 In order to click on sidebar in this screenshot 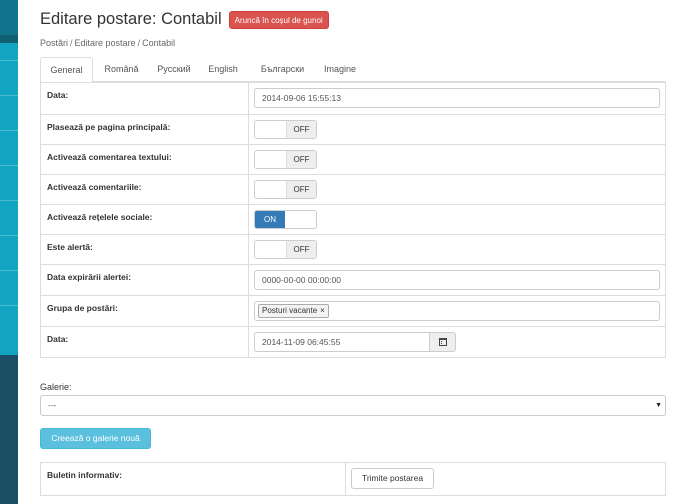, I will do `click(9, 252)`.